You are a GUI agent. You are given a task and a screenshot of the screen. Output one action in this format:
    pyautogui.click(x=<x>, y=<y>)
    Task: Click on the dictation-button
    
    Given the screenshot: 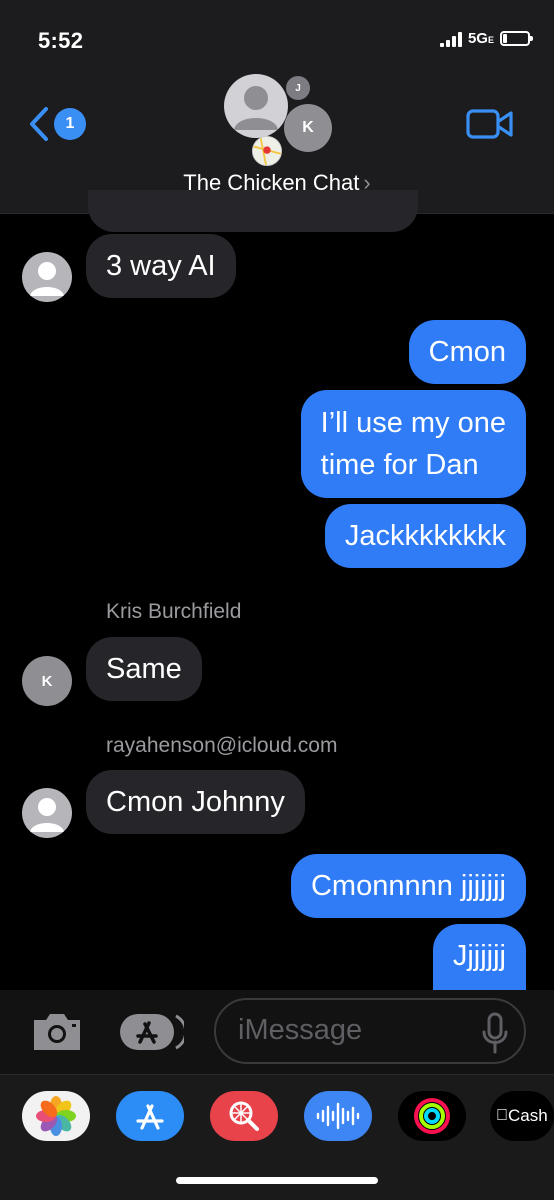 What is the action you would take?
    pyautogui.click(x=495, y=1035)
    